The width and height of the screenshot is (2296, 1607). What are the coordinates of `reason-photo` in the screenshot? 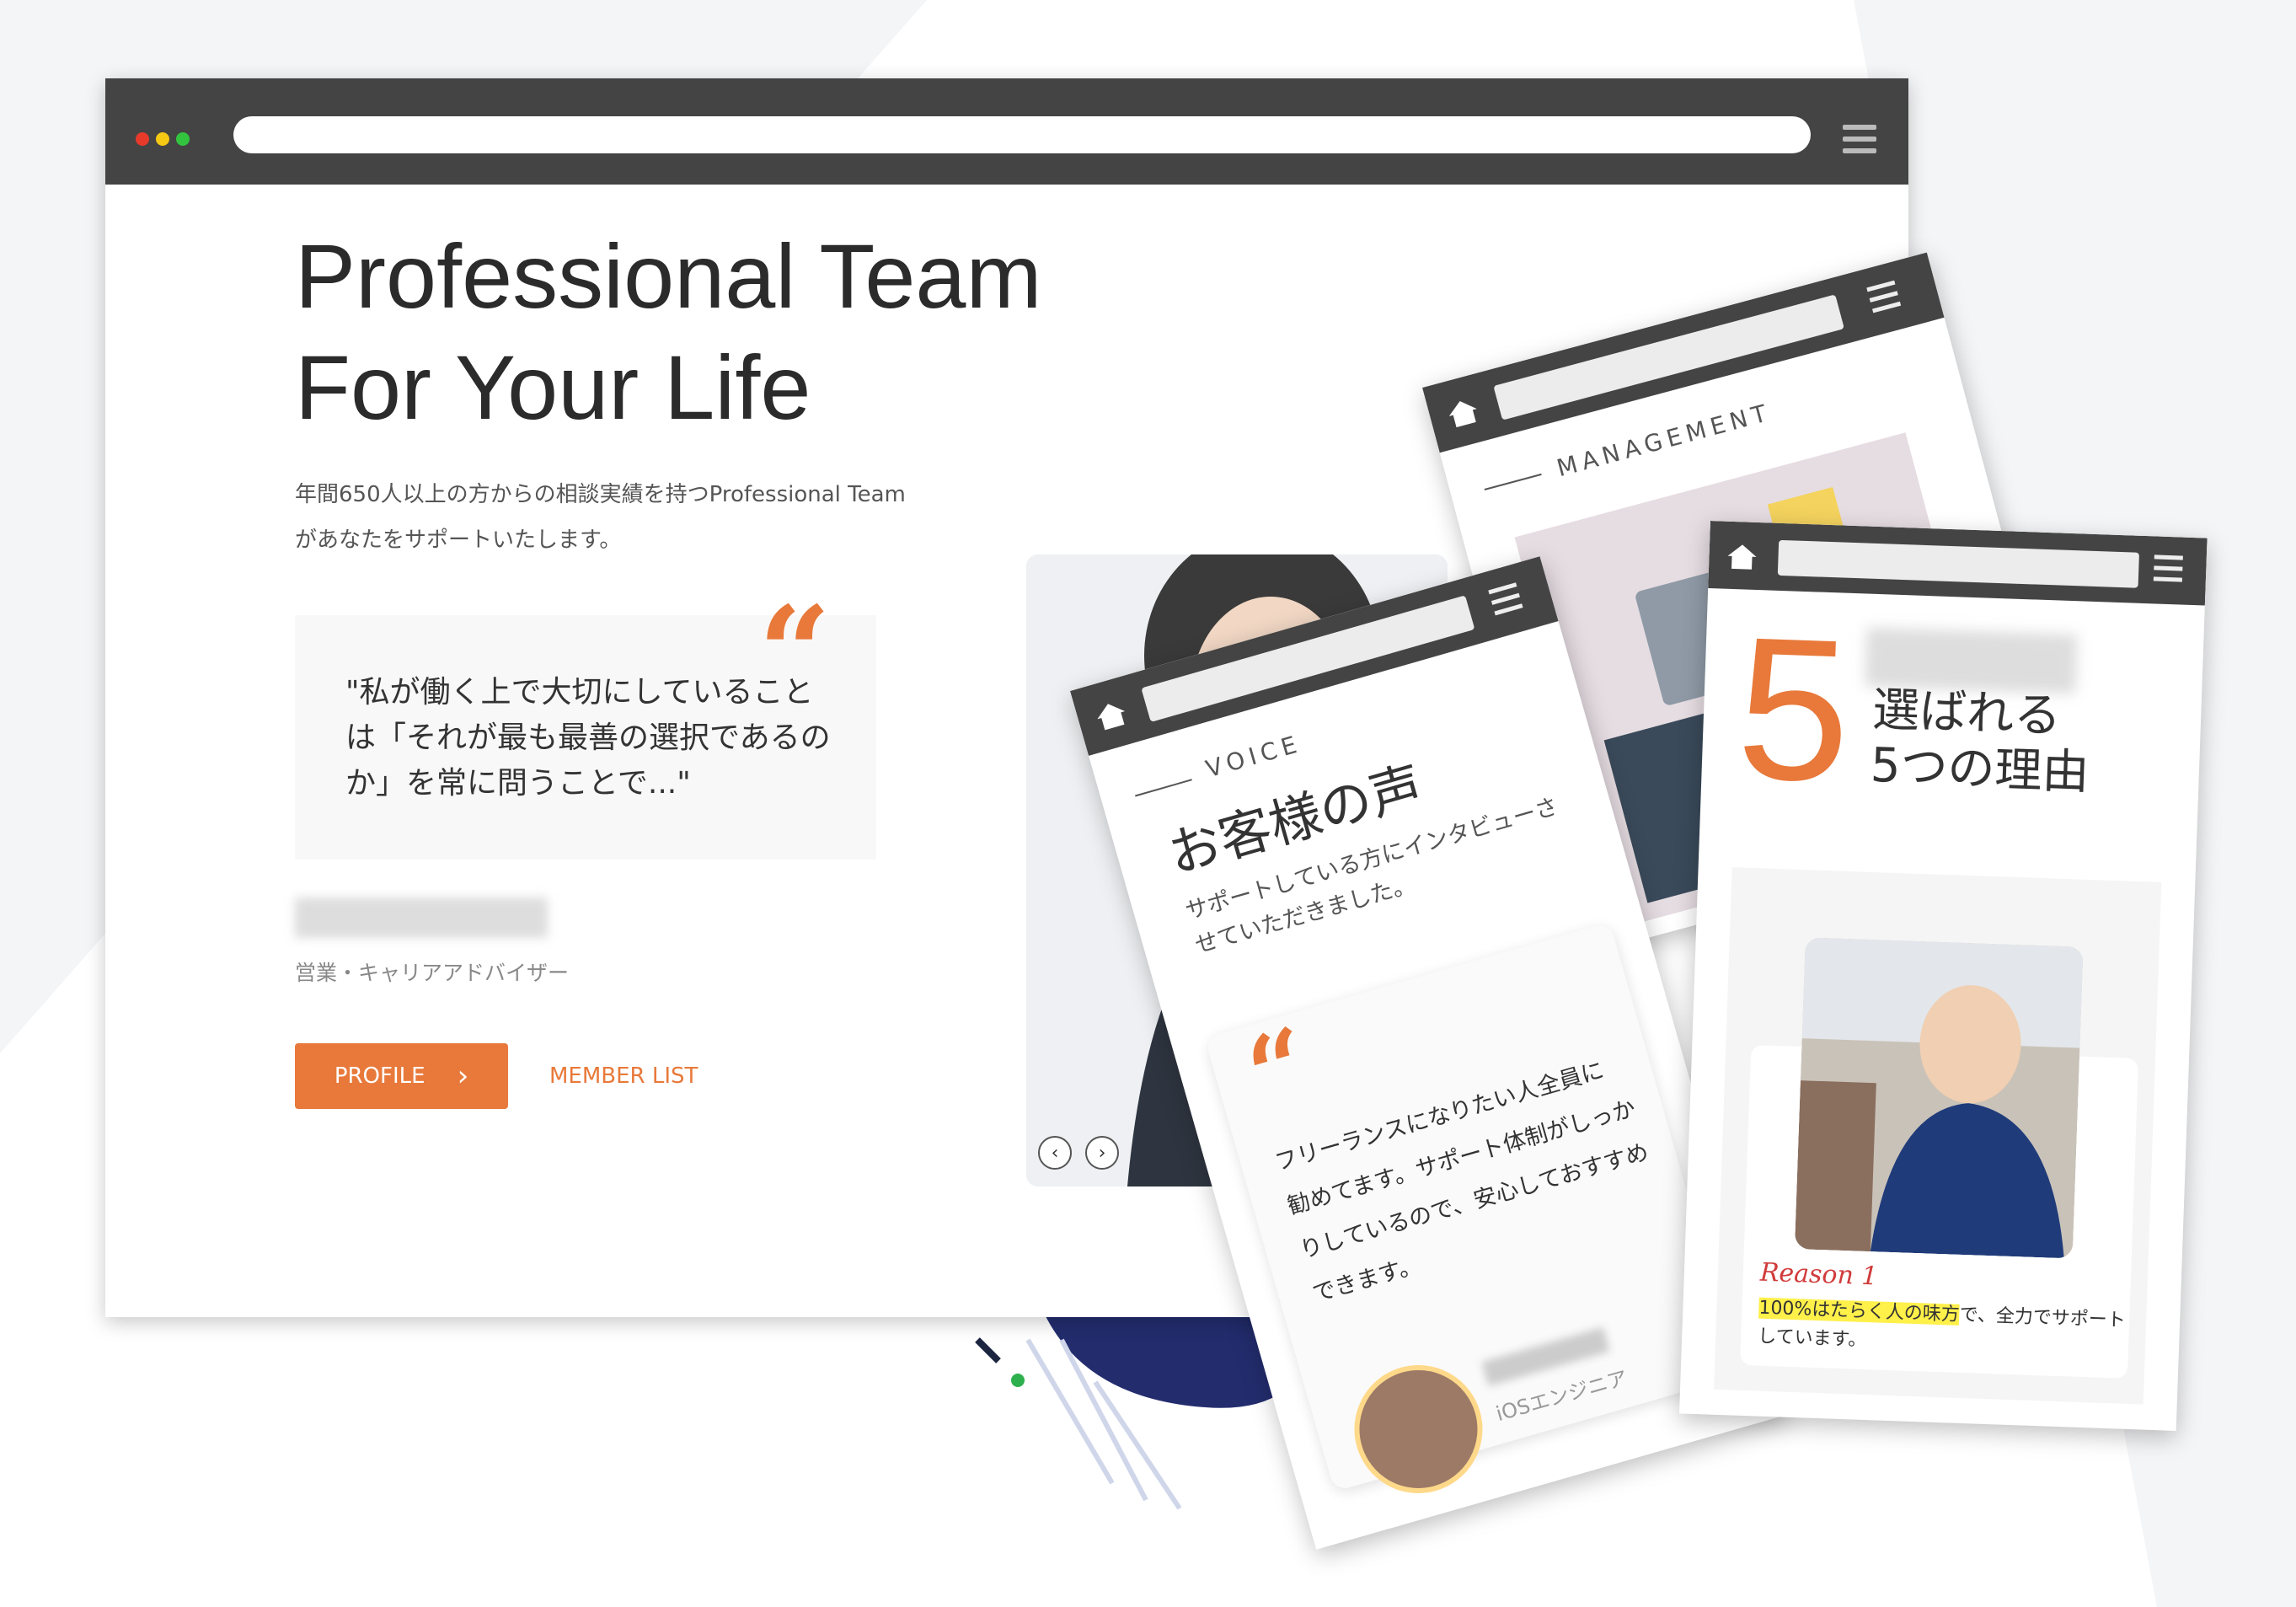 It's located at (1939, 1098).